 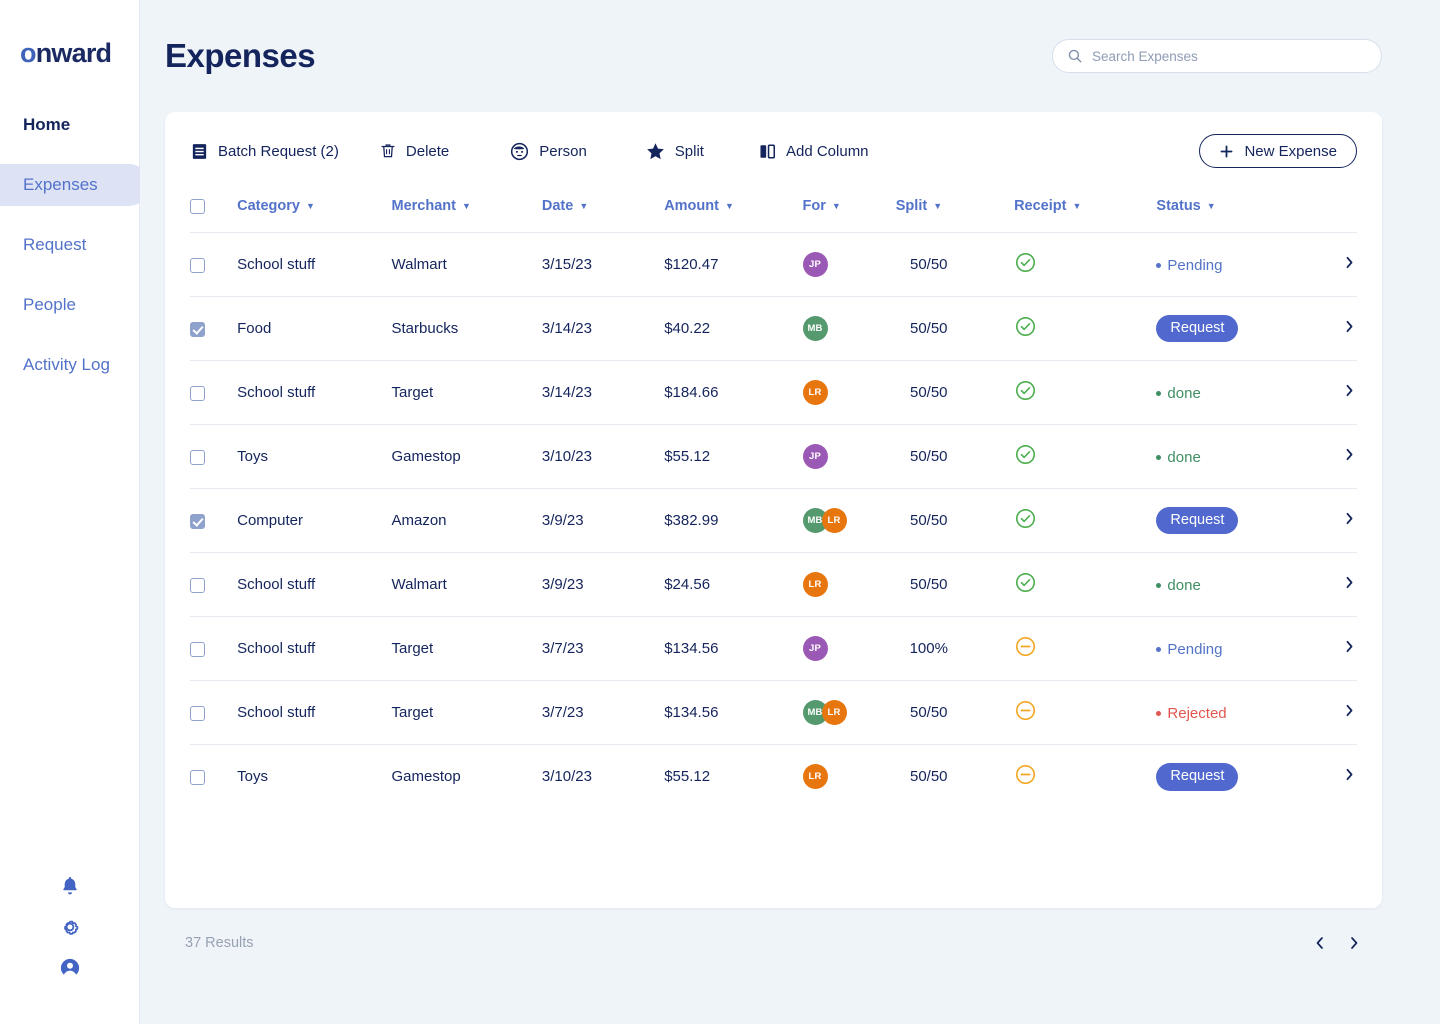 What do you see at coordinates (314, 520) in the screenshot?
I see `cell-category: Computer` at bounding box center [314, 520].